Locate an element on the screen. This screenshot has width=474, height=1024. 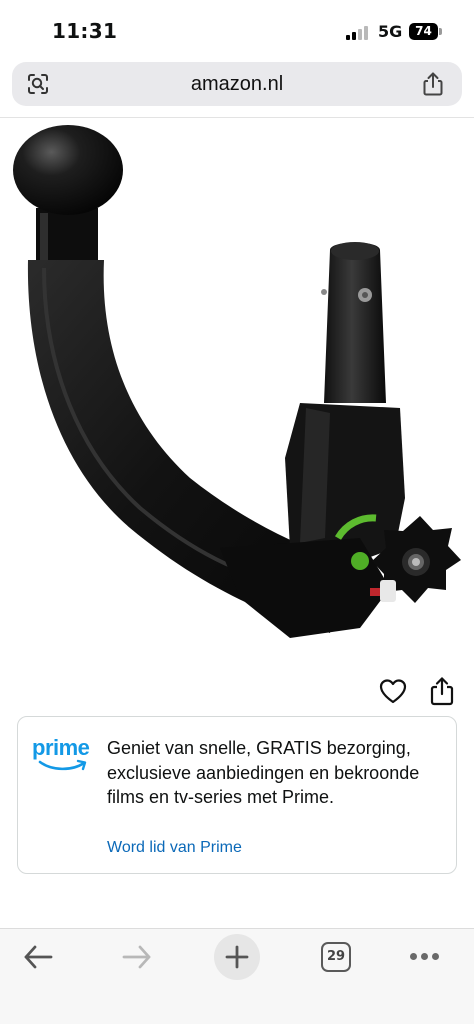
plus-icon is located at coordinates (237, 957).